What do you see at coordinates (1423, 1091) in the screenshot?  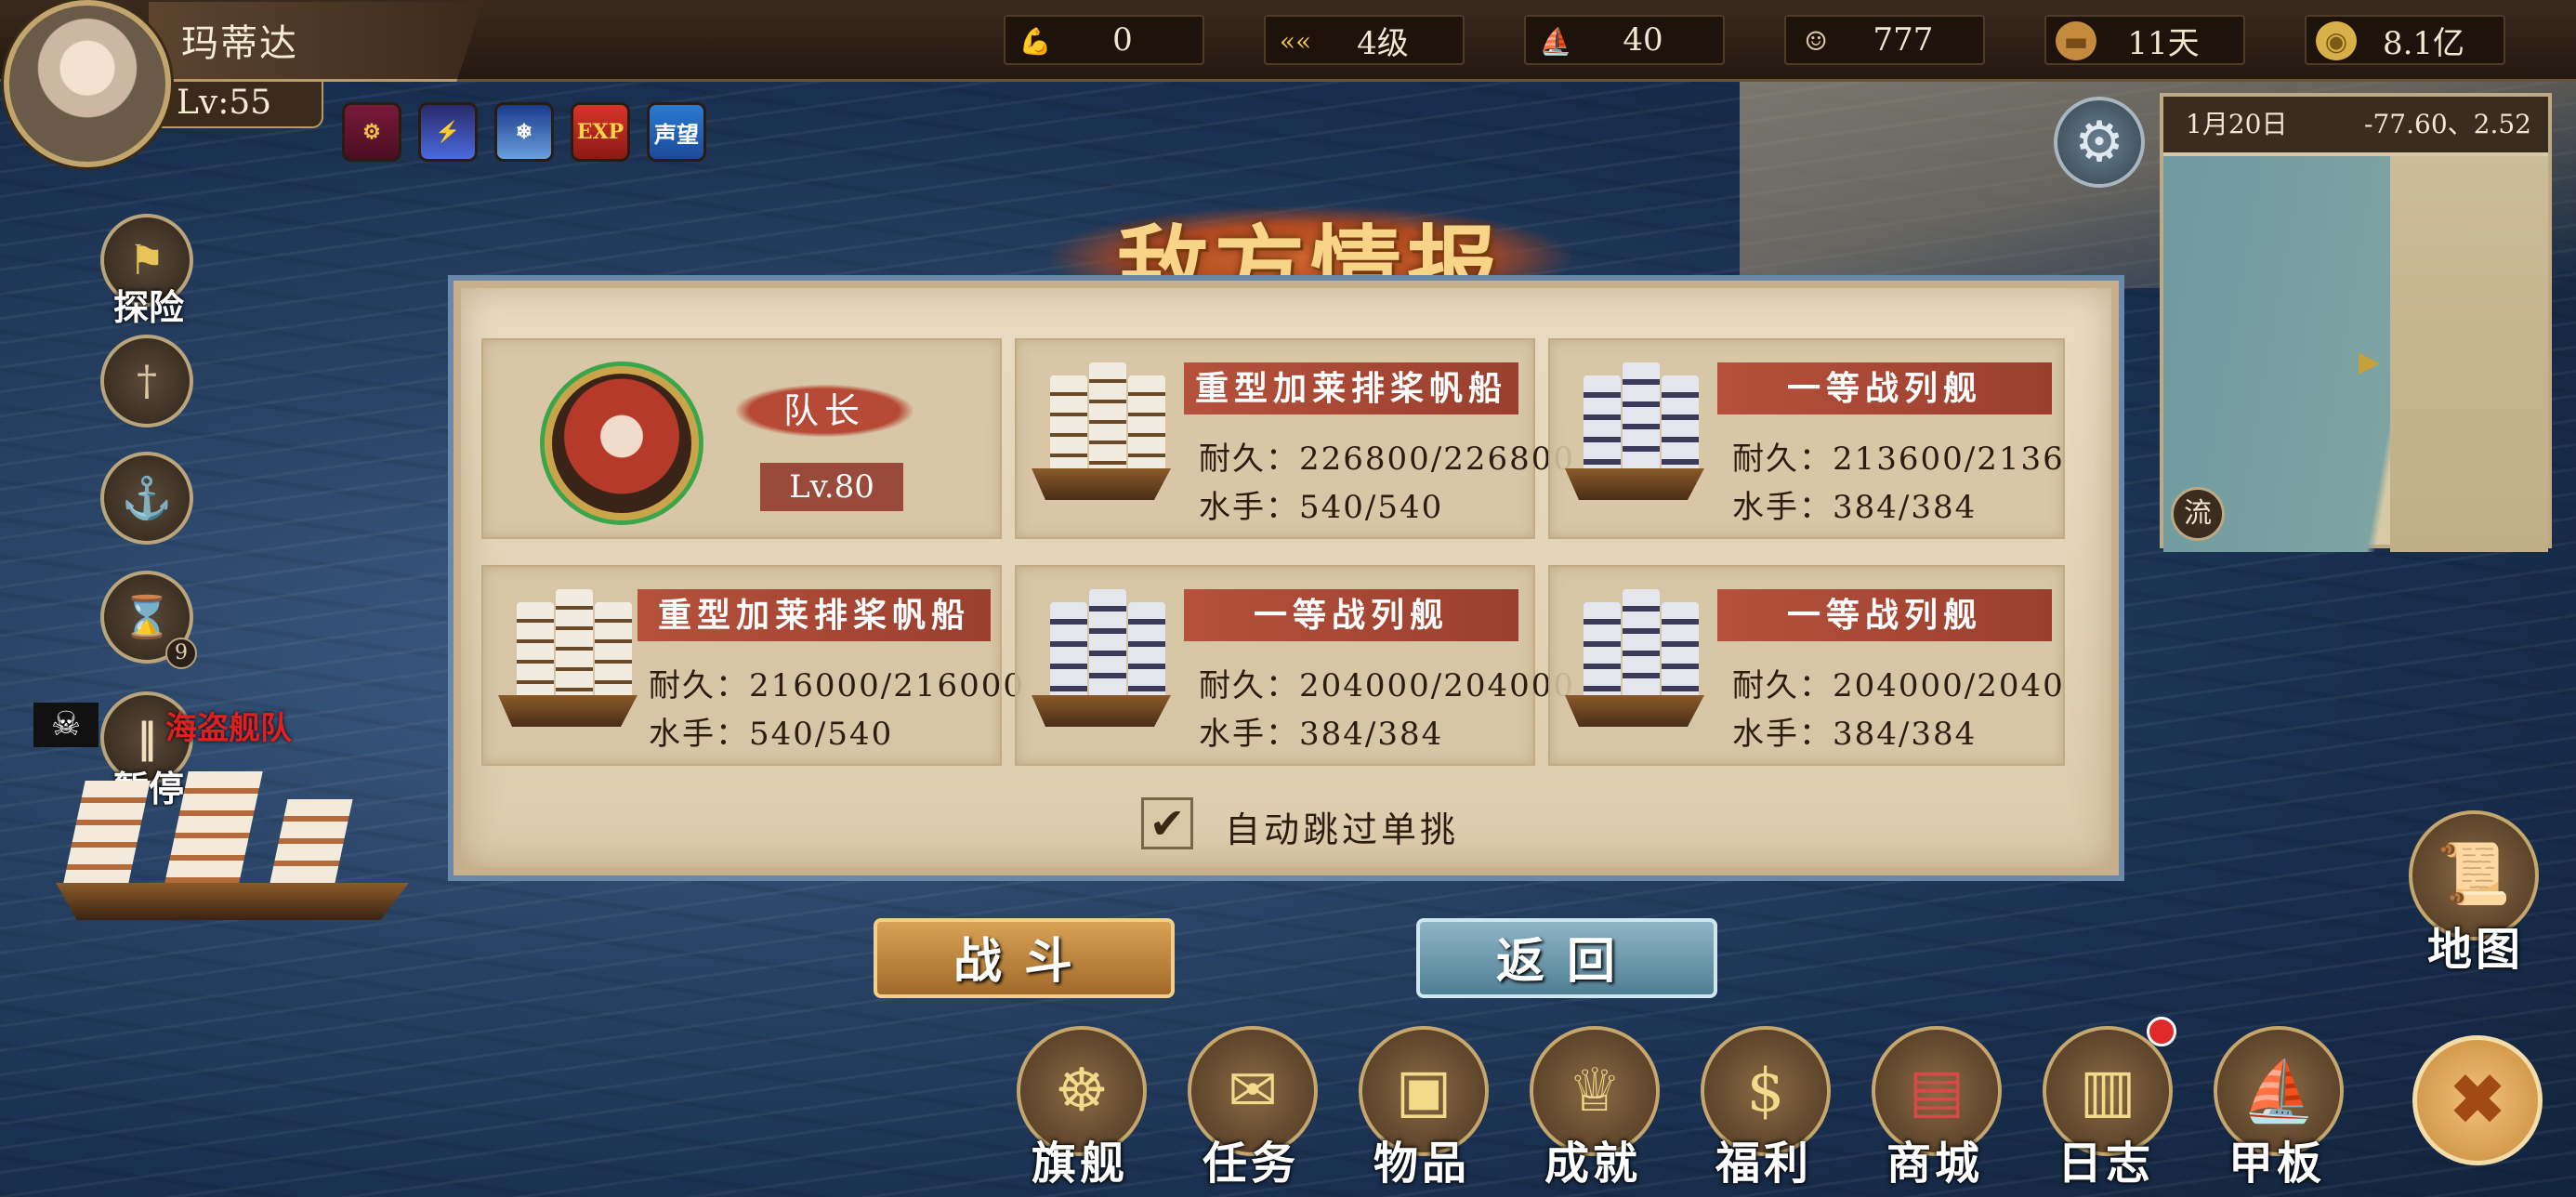 I see `bag-icon: ▣` at bounding box center [1423, 1091].